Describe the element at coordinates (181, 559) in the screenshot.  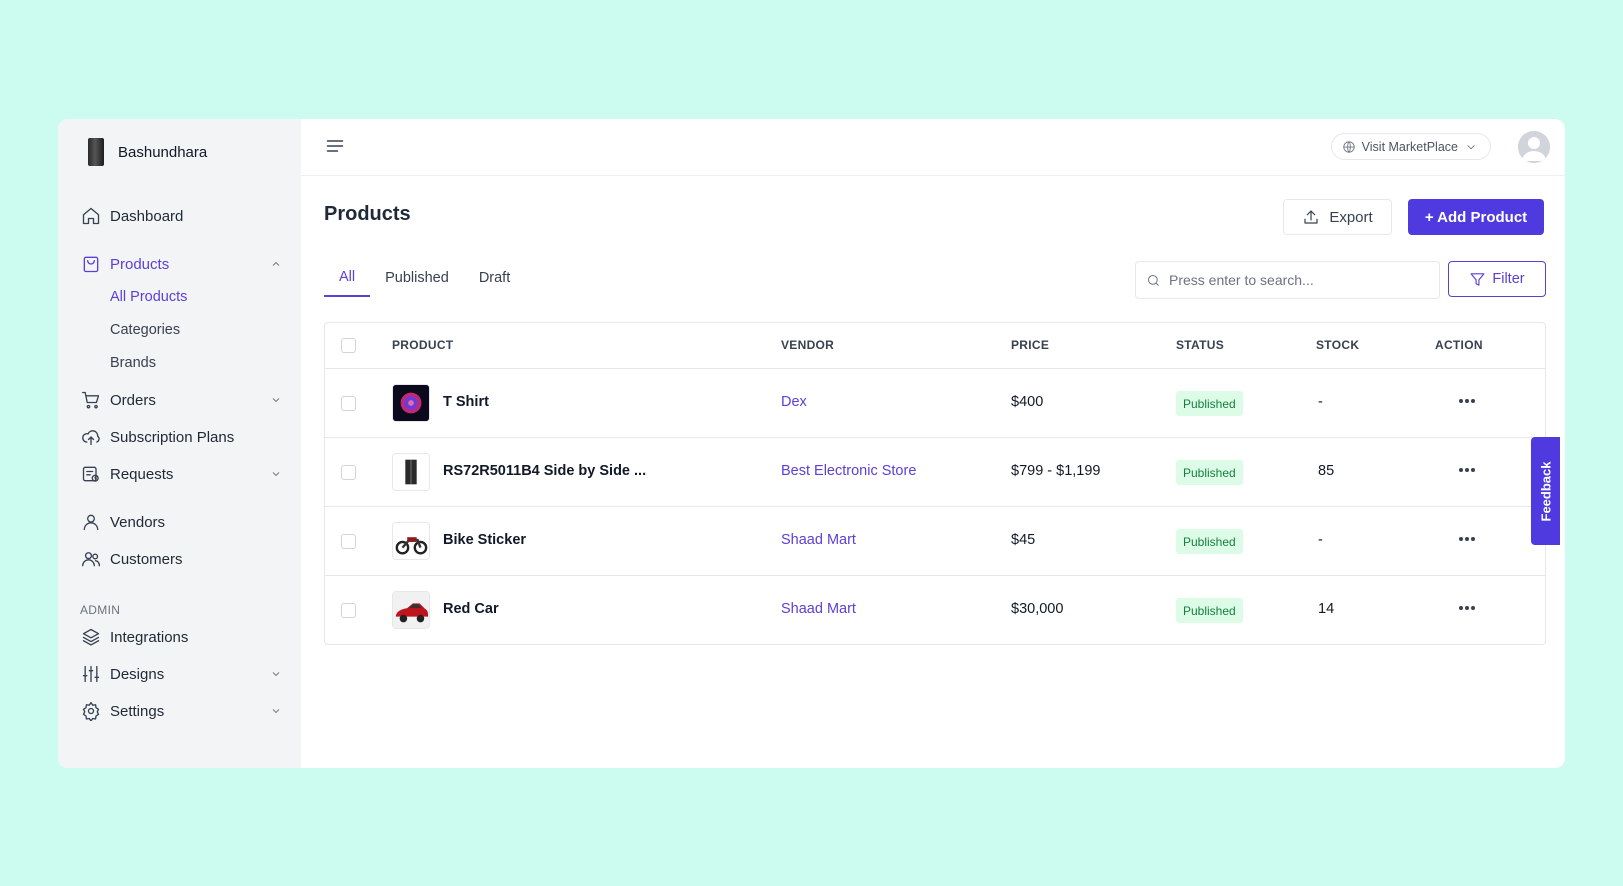
I see `sidebar-item-customers: Customers` at that location.